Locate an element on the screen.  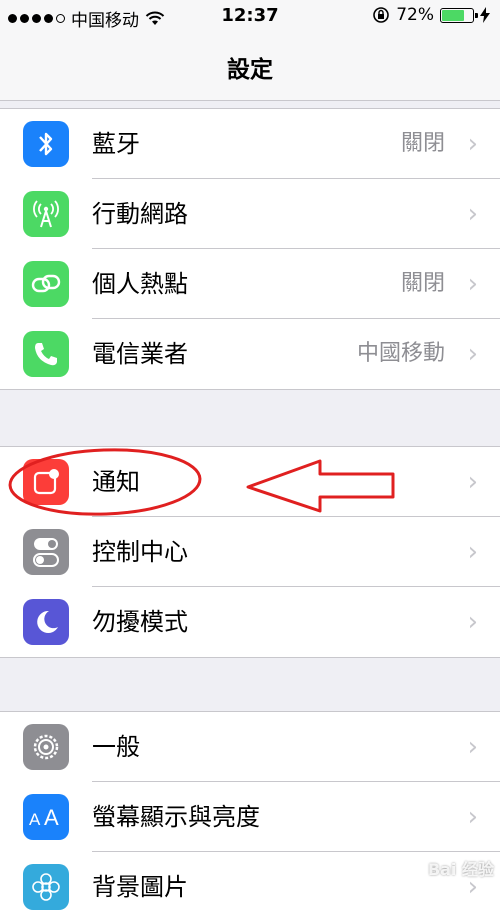
row-label: 個人熱點 is located at coordinates (140, 284).